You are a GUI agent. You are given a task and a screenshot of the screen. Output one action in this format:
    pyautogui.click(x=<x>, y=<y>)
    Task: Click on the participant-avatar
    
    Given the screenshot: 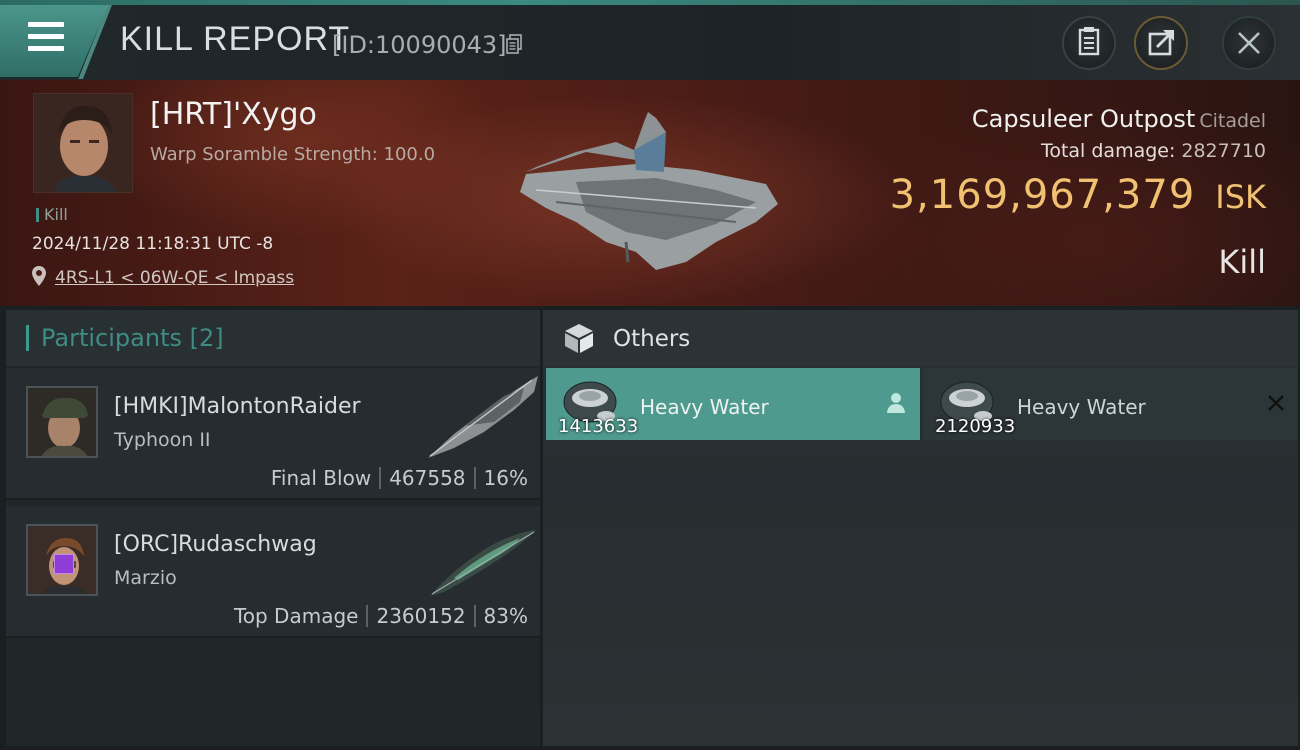 What is the action you would take?
    pyautogui.click(x=62, y=422)
    